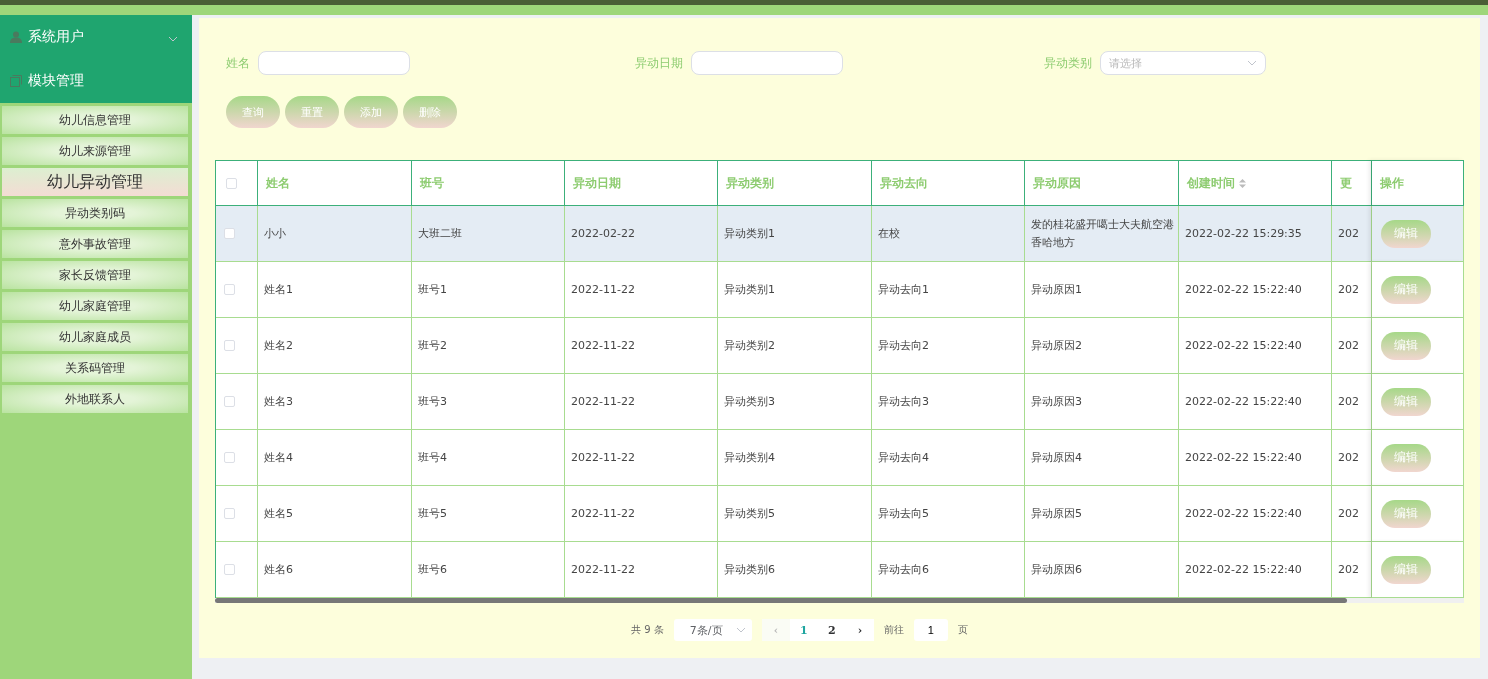 This screenshot has height=679, width=1488. I want to click on table-cell: 姓名4, so click(335, 458).